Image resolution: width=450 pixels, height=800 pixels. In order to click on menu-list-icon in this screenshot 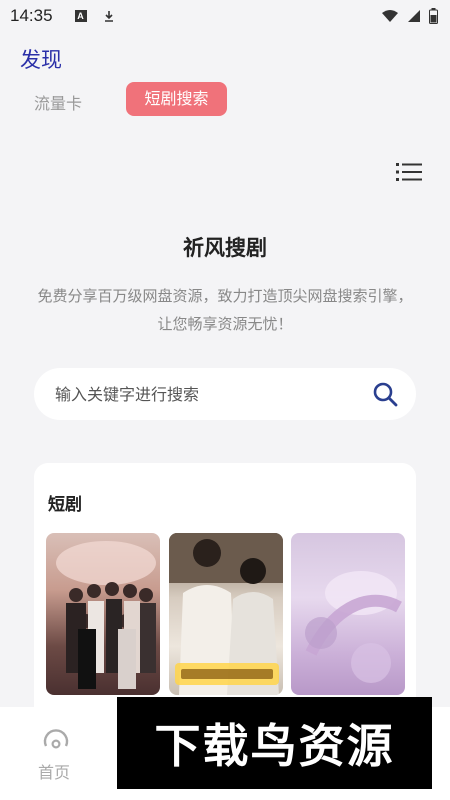, I will do `click(409, 172)`.